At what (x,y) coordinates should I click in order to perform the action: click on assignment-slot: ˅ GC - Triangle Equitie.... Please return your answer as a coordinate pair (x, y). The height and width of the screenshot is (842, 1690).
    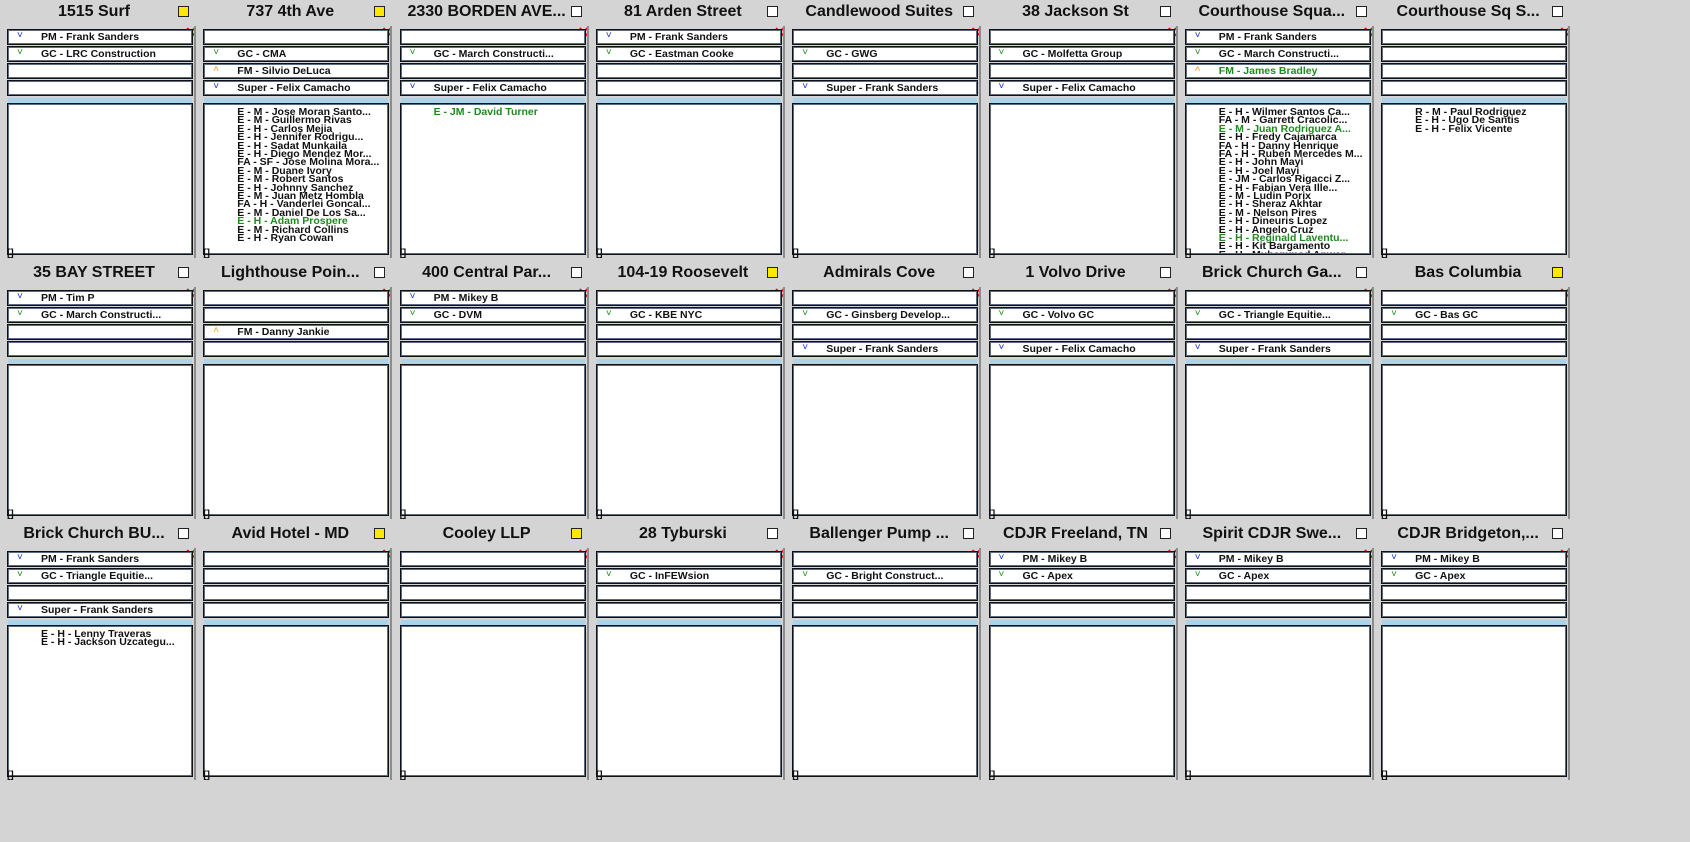
    Looking at the image, I should click on (1277, 315).